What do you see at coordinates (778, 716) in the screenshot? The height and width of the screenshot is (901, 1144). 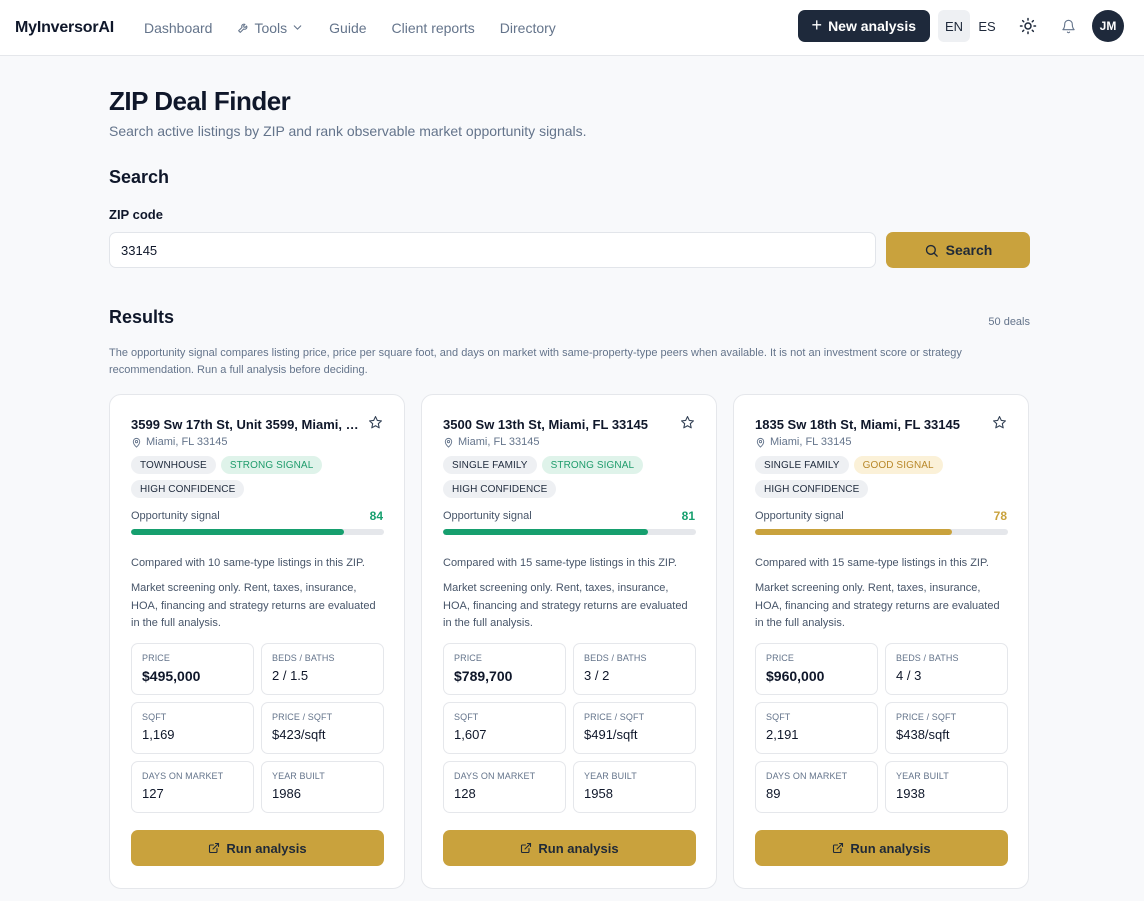 I see `sqft-label: SQFT` at bounding box center [778, 716].